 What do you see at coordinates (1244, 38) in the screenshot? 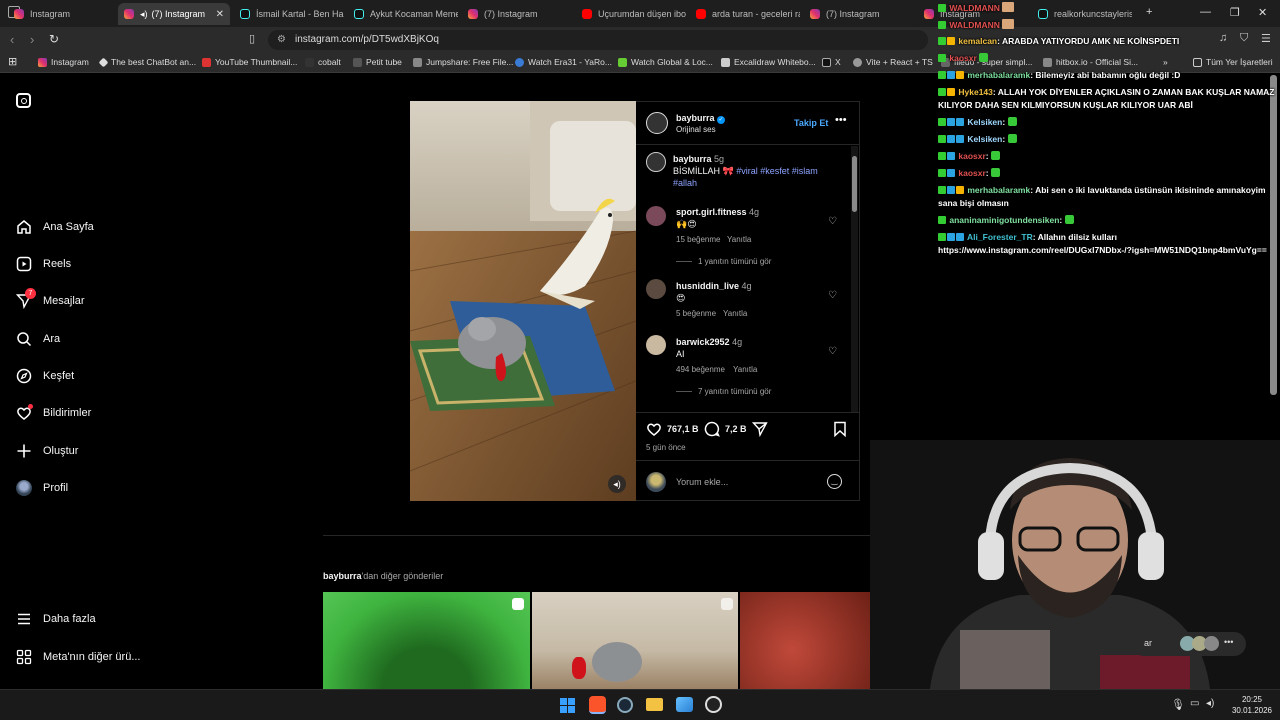
I see `shield-icon: ⛉` at bounding box center [1244, 38].